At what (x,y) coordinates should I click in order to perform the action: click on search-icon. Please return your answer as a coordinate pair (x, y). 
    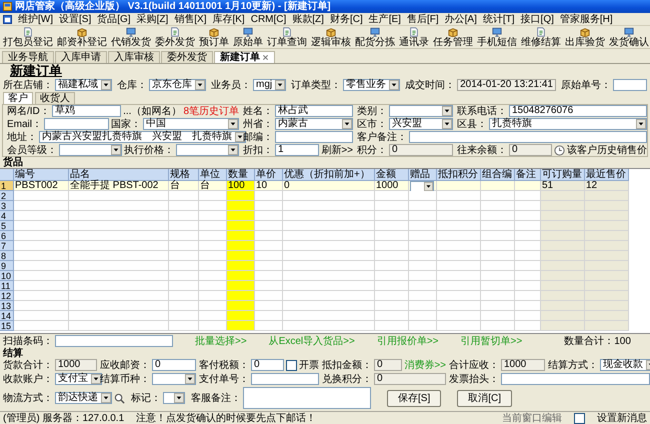
    Looking at the image, I should click on (119, 398).